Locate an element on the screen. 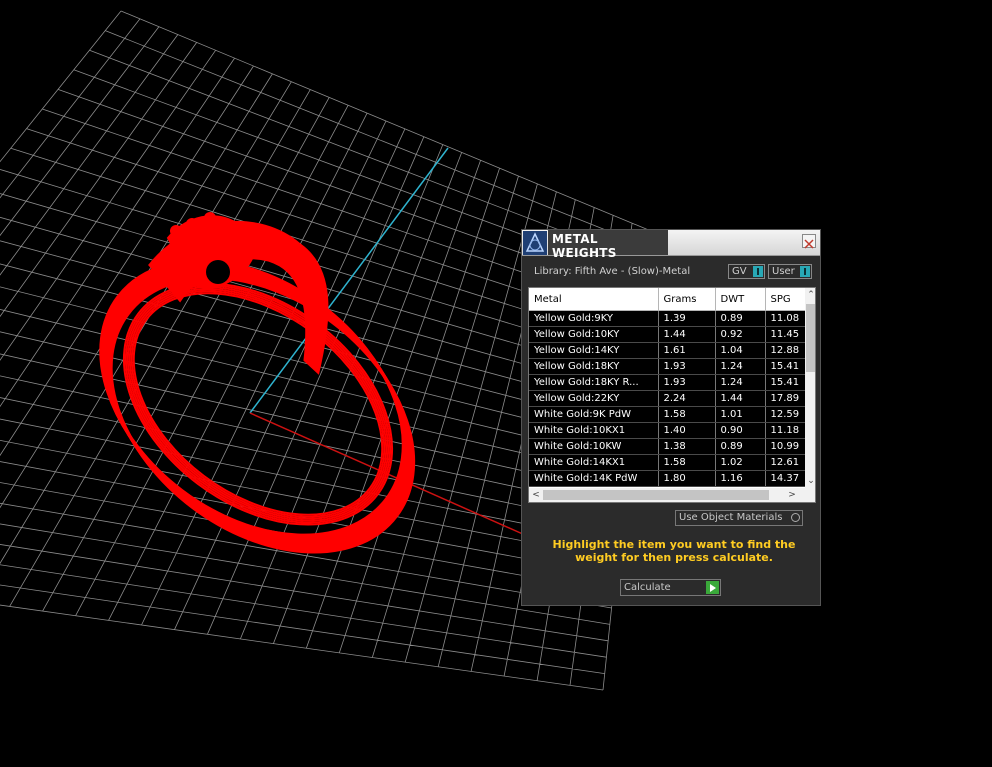  material-source-dropdown: Use Object Materials is located at coordinates (739, 518).